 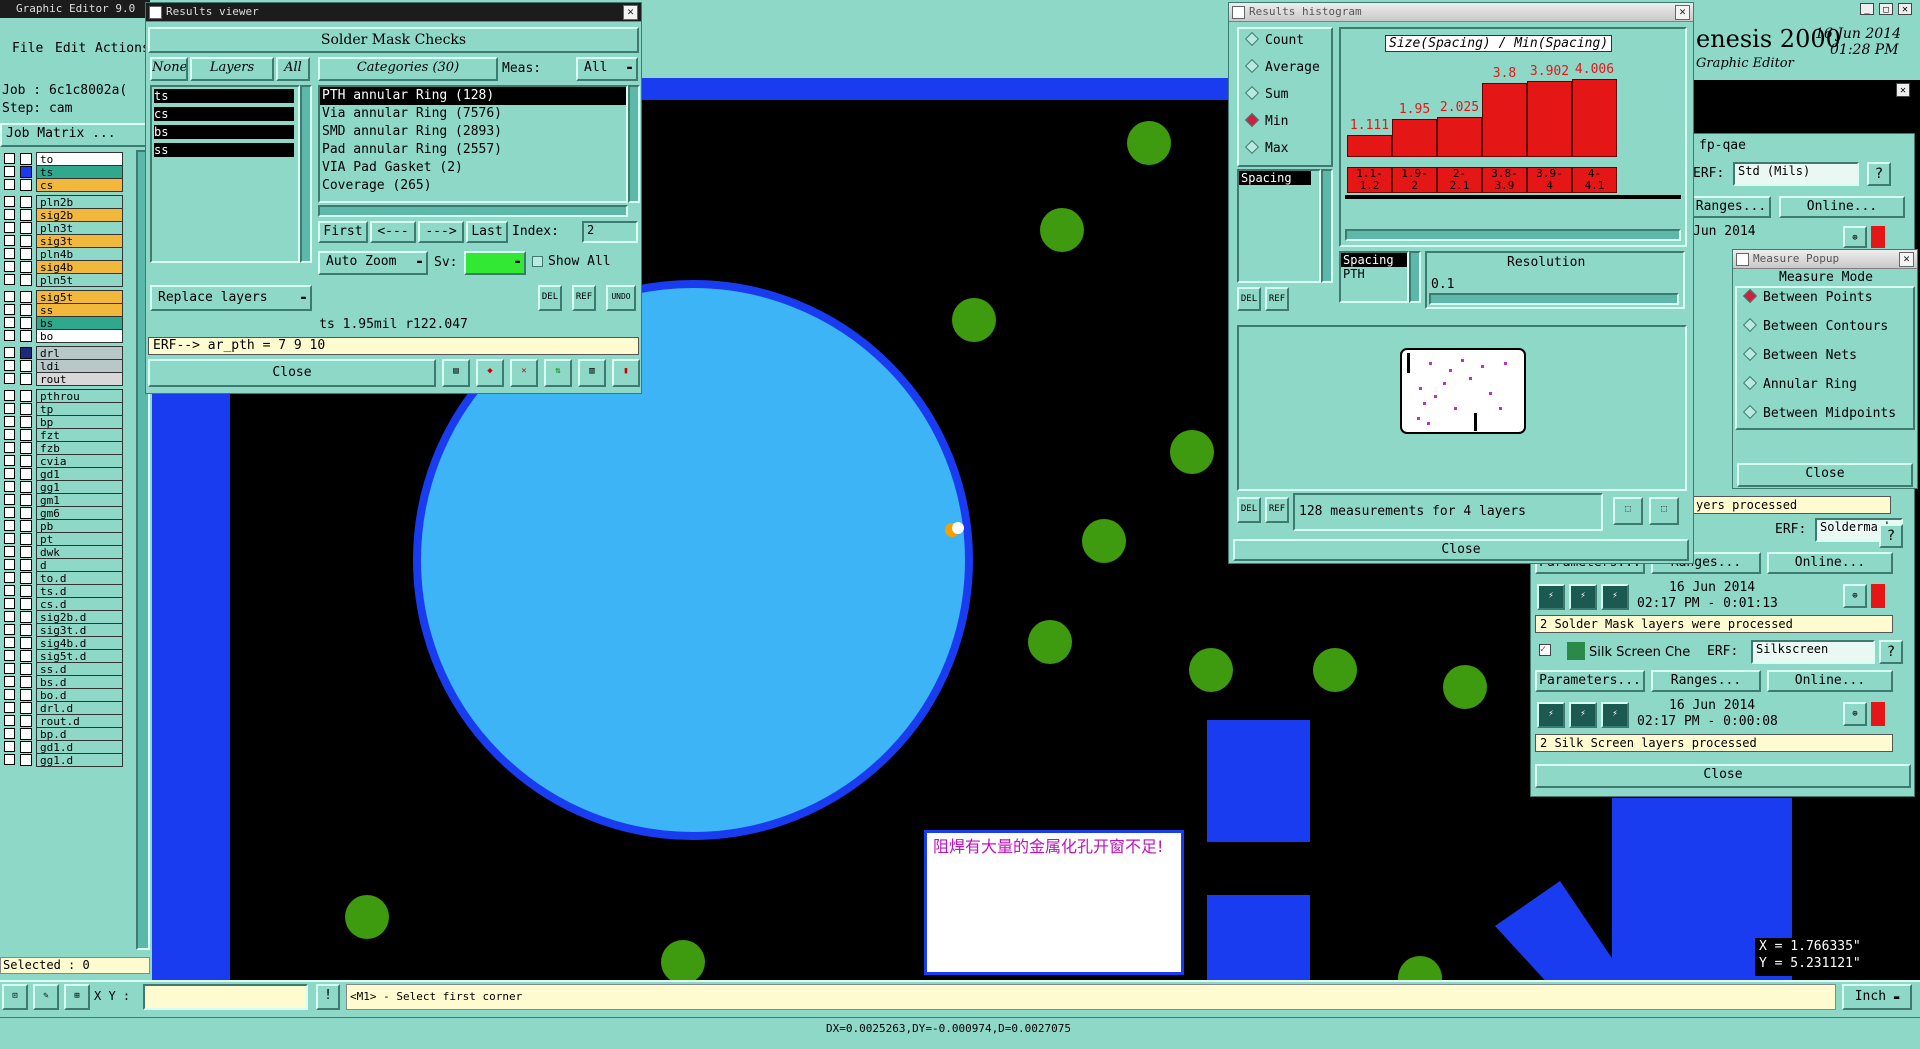 What do you see at coordinates (1277, 510) in the screenshot?
I see `ref-icon-2: REF` at bounding box center [1277, 510].